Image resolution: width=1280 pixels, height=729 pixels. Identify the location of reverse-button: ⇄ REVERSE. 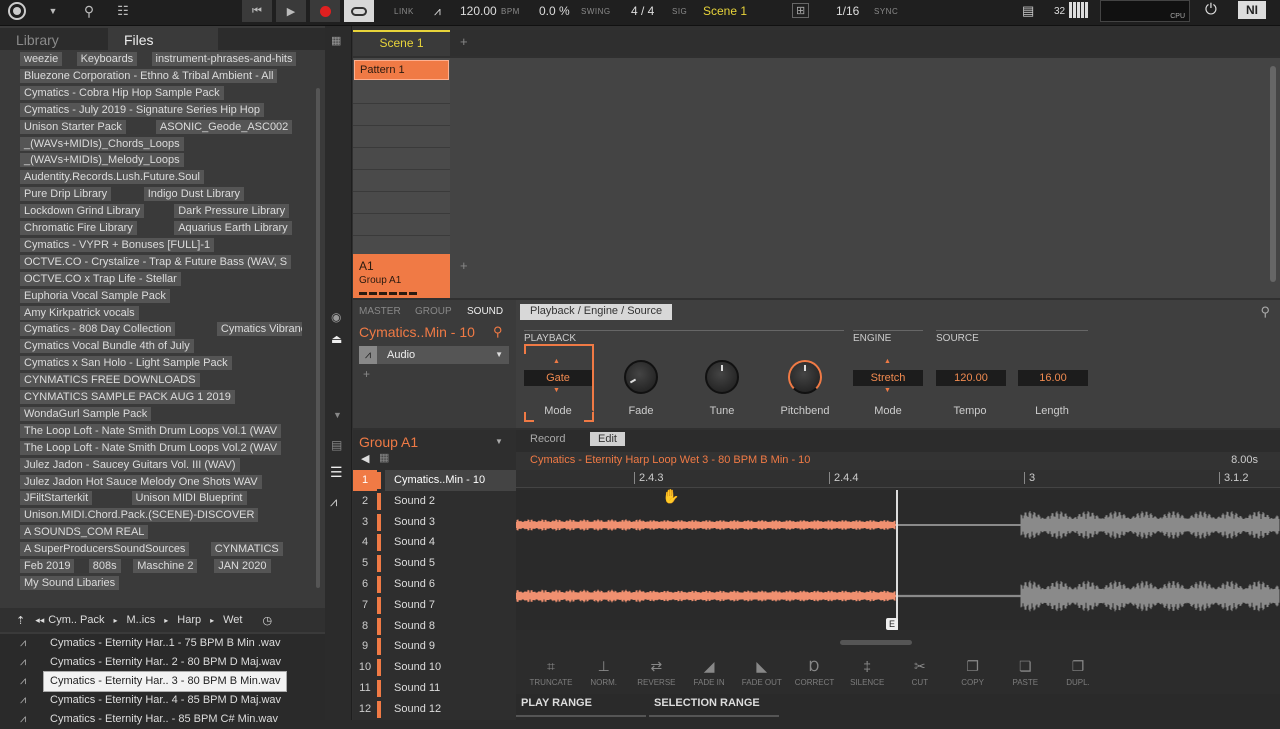
(656, 672).